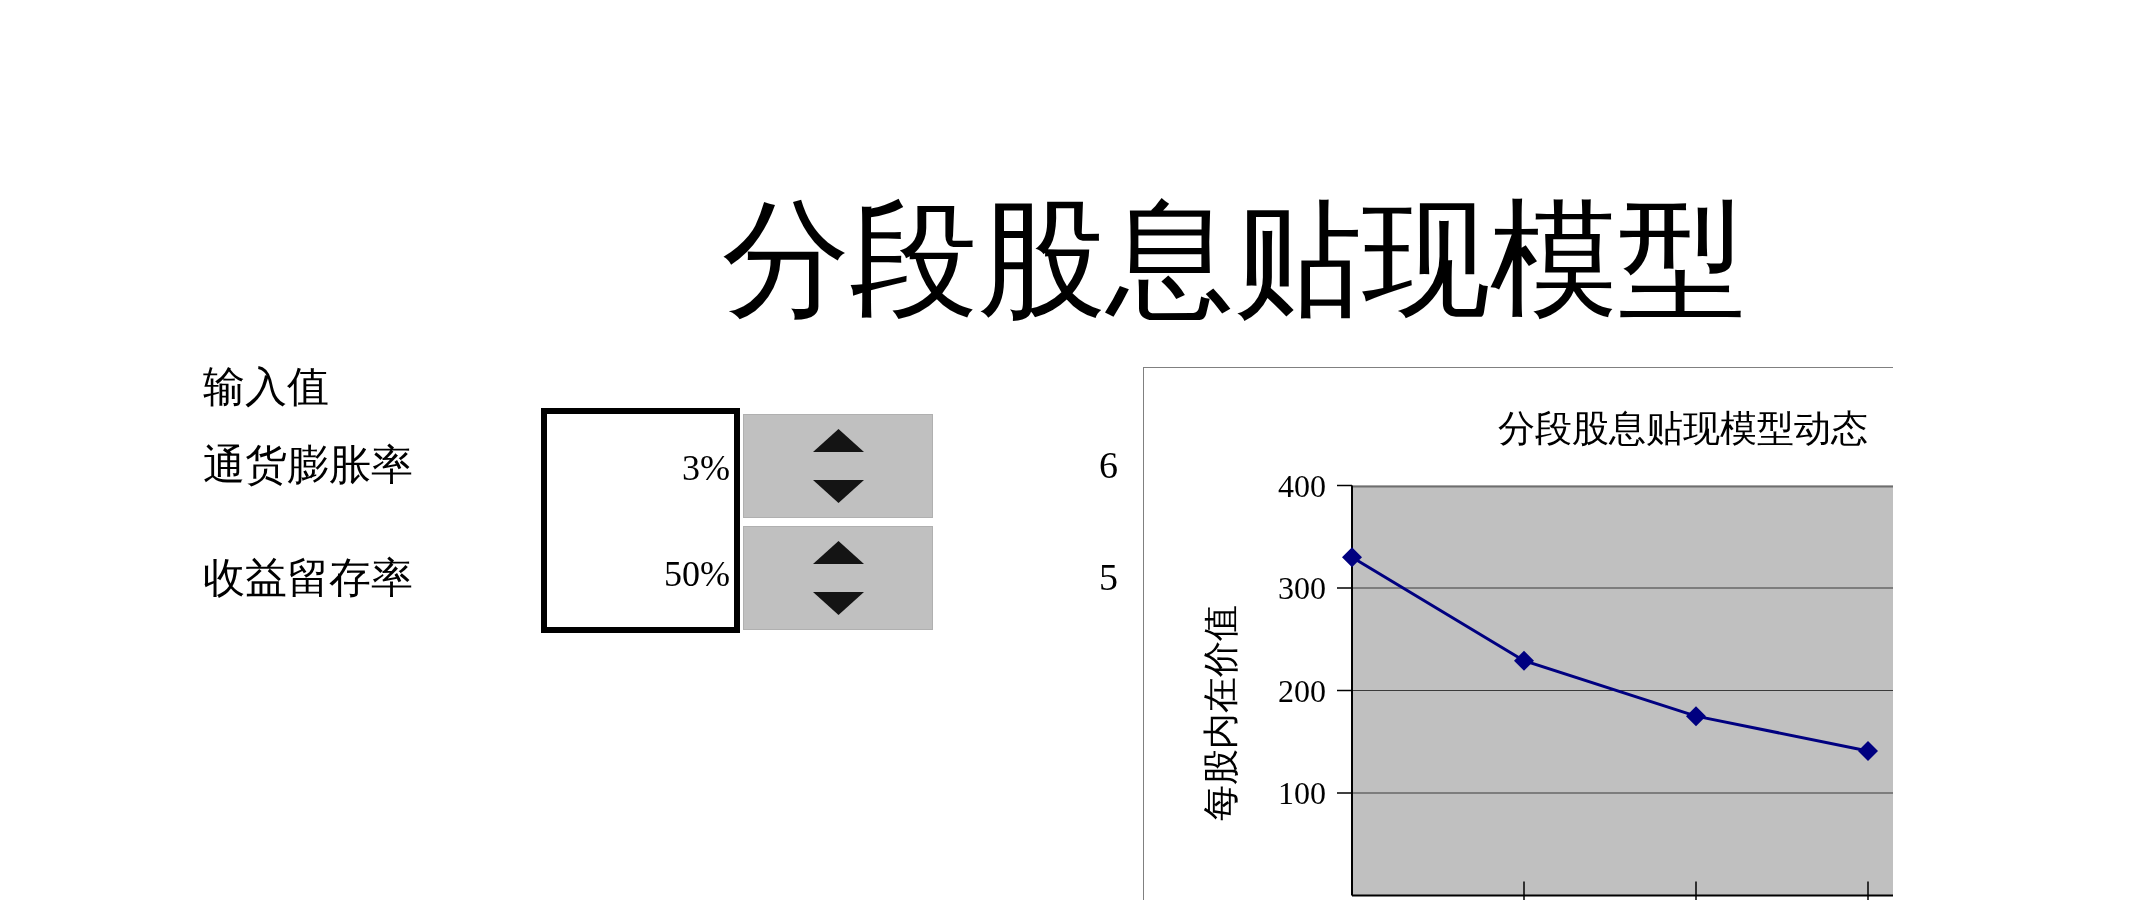 The image size is (2149, 900). Describe the element at coordinates (1302, 485) in the screenshot. I see `y-tick-label: 400` at that location.